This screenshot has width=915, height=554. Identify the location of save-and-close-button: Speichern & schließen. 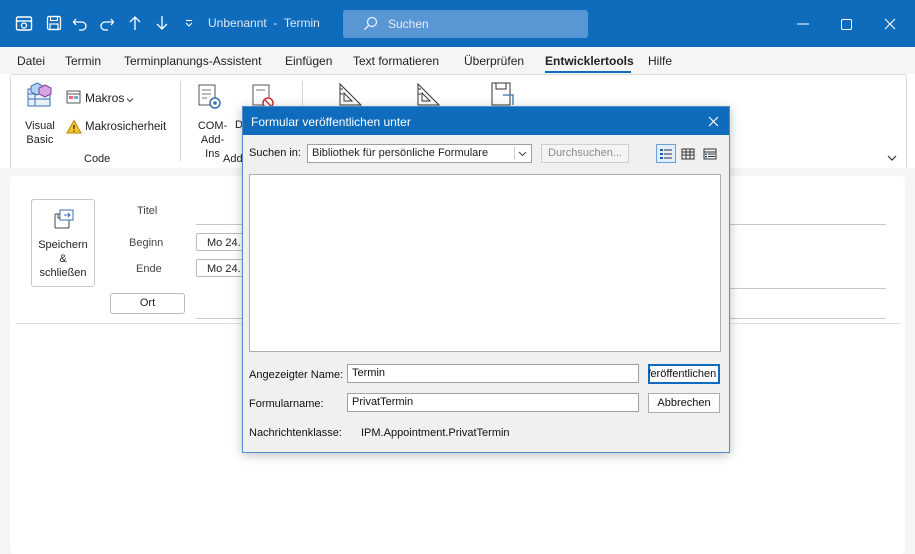
(63, 243).